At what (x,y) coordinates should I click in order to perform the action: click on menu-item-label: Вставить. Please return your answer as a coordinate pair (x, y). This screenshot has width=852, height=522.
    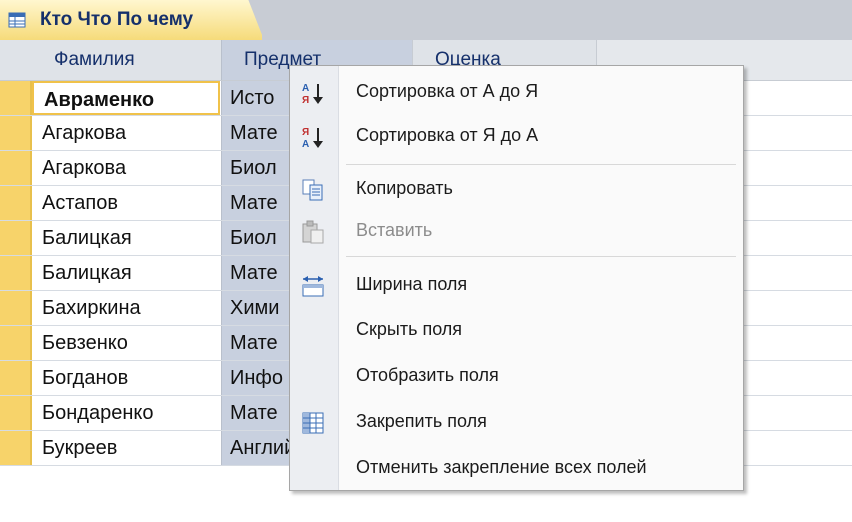
    Looking at the image, I should click on (394, 230).